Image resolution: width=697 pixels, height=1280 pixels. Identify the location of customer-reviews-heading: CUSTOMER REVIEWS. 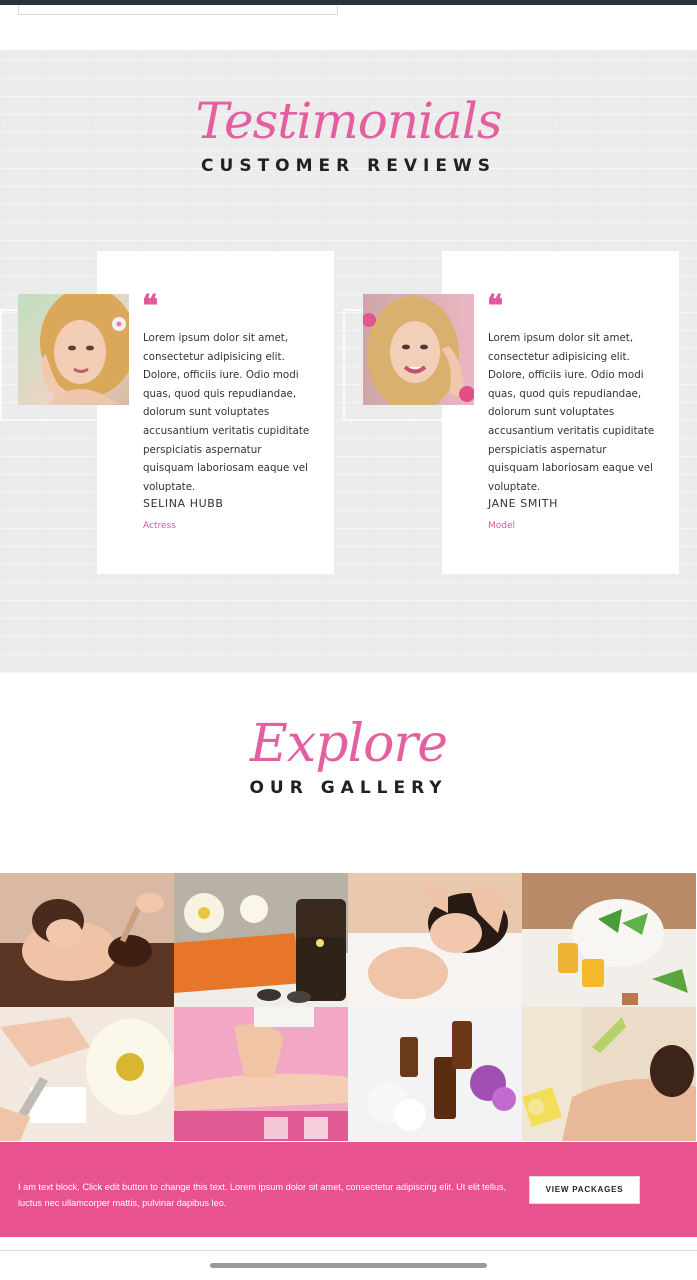
(348, 166).